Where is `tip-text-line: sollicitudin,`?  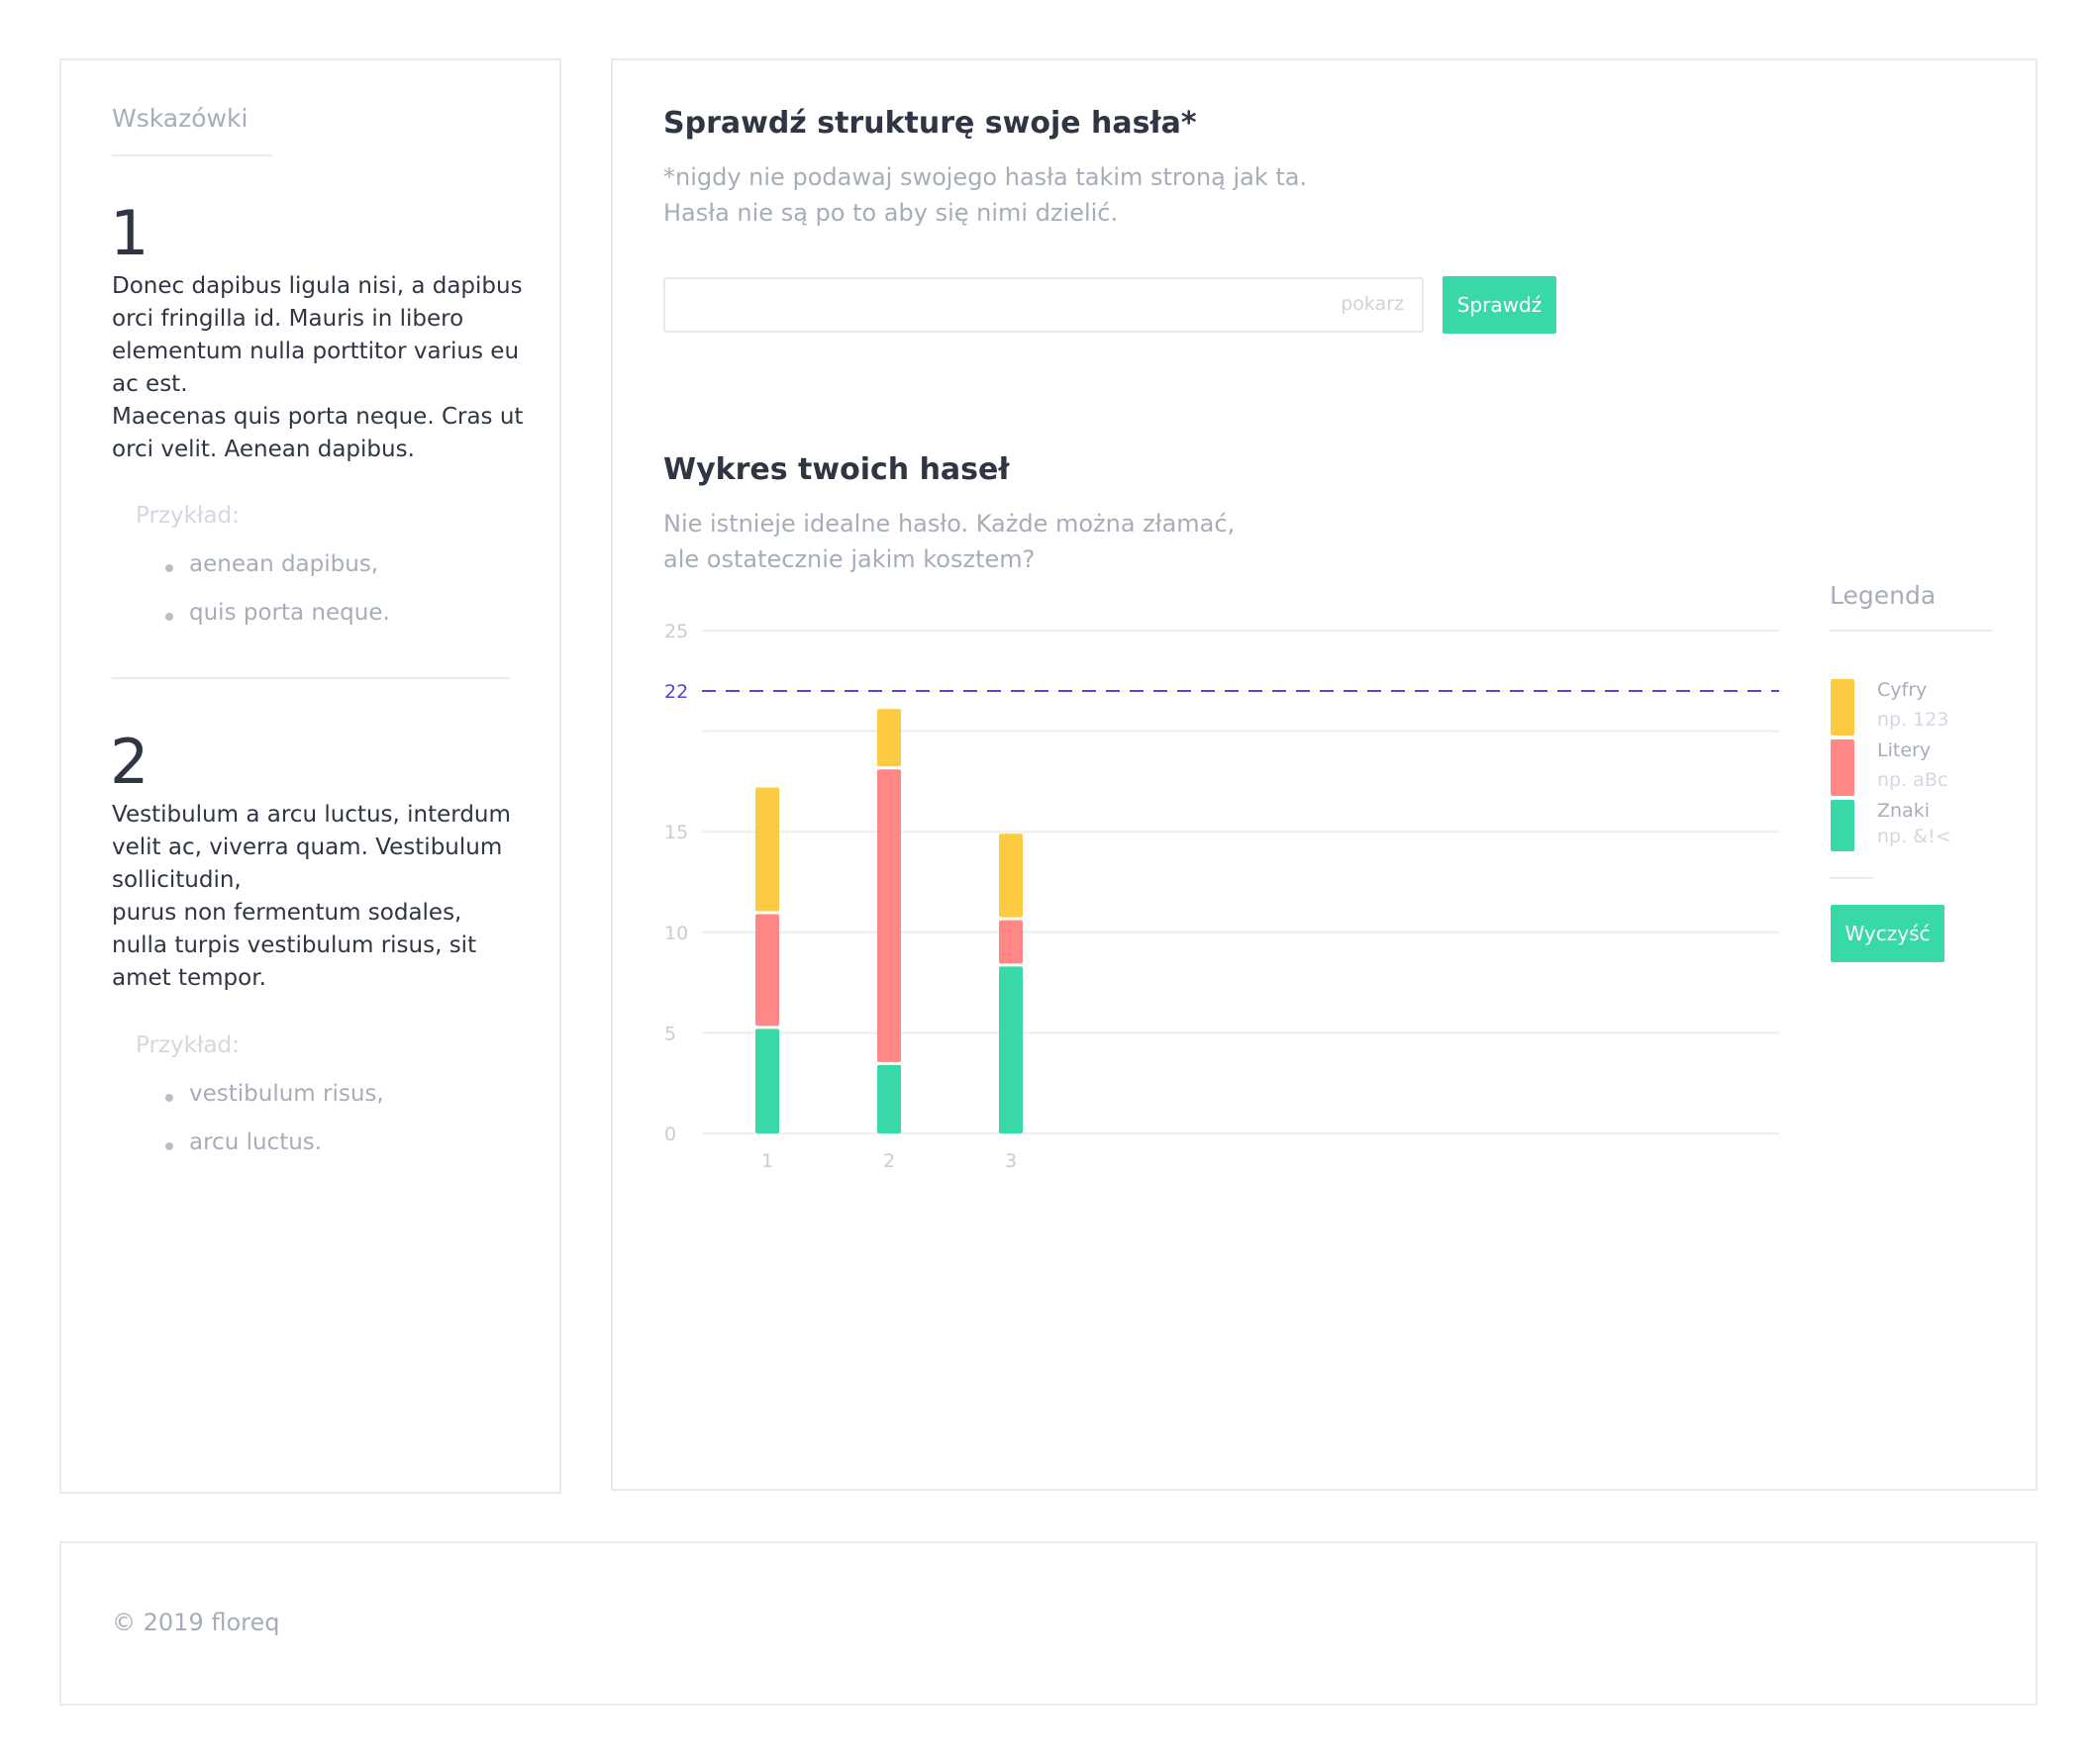
tip-text-line: sollicitudin, is located at coordinates (177, 880).